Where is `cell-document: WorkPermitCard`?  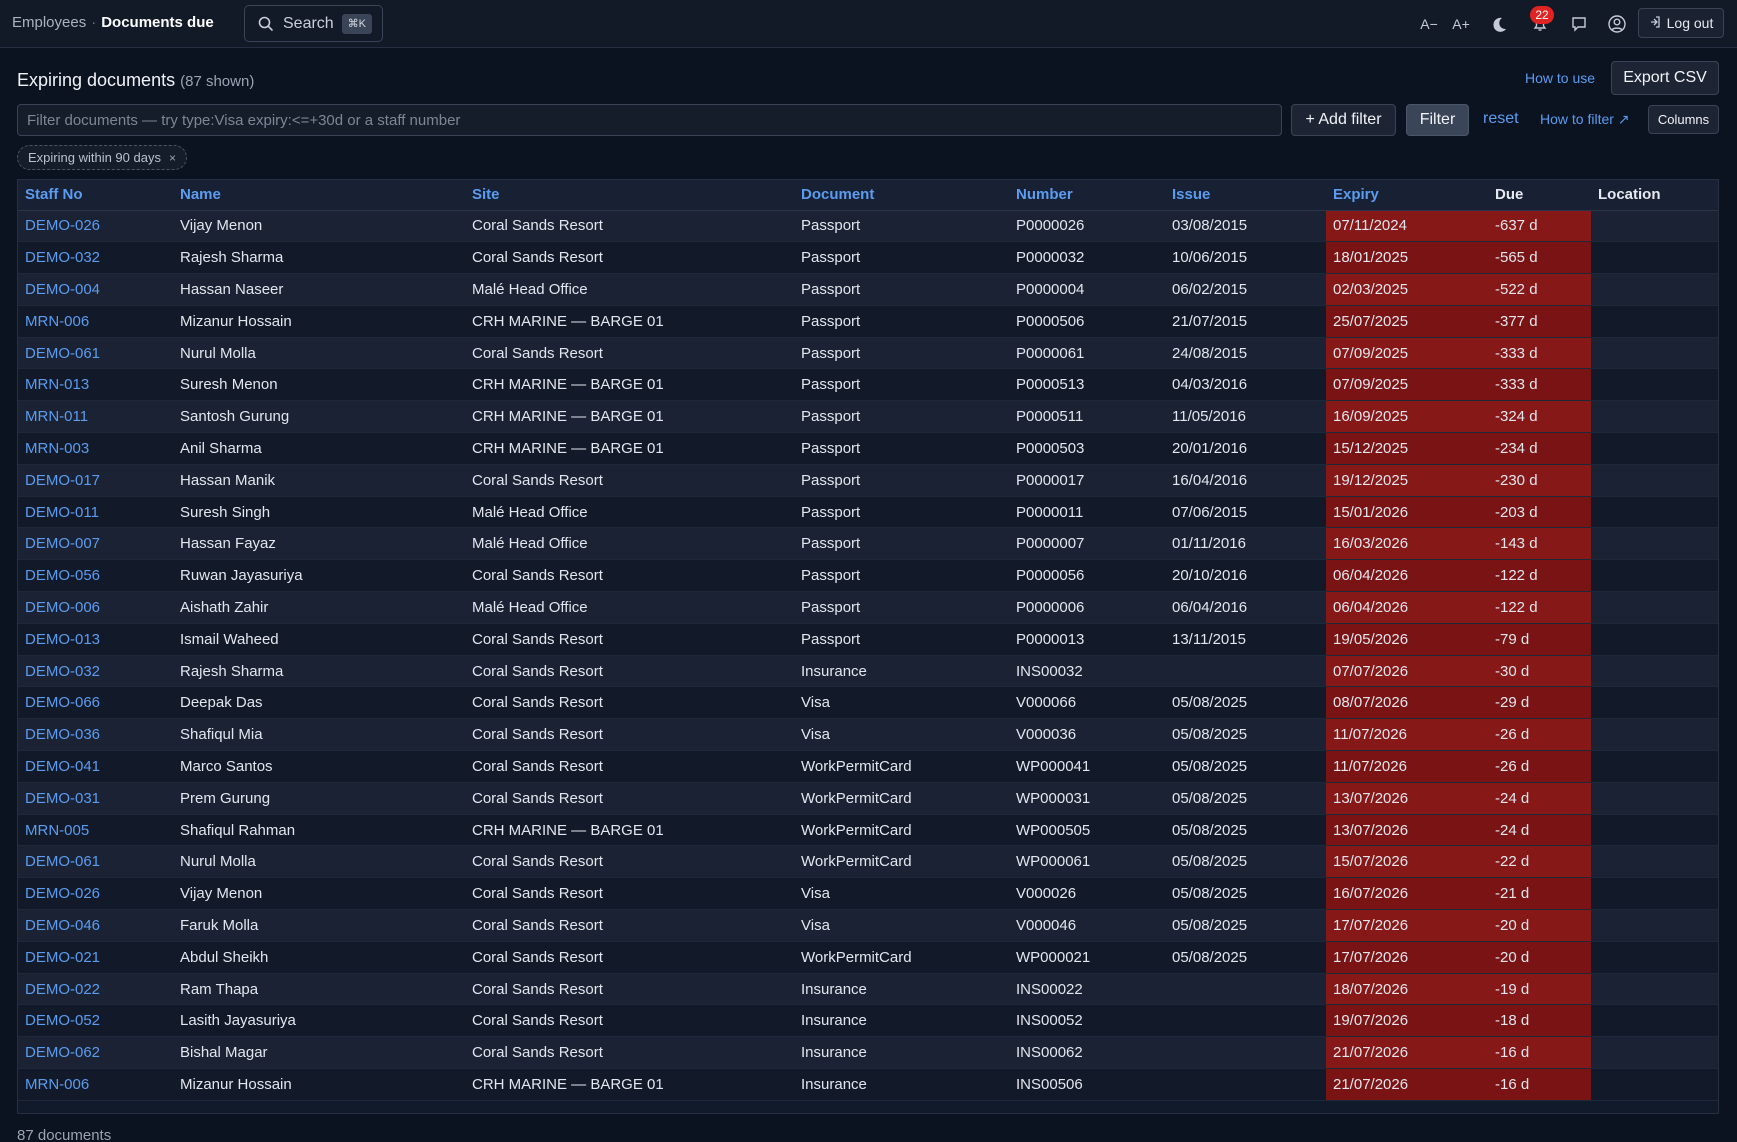
cell-document: WorkPermitCard is located at coordinates (901, 830).